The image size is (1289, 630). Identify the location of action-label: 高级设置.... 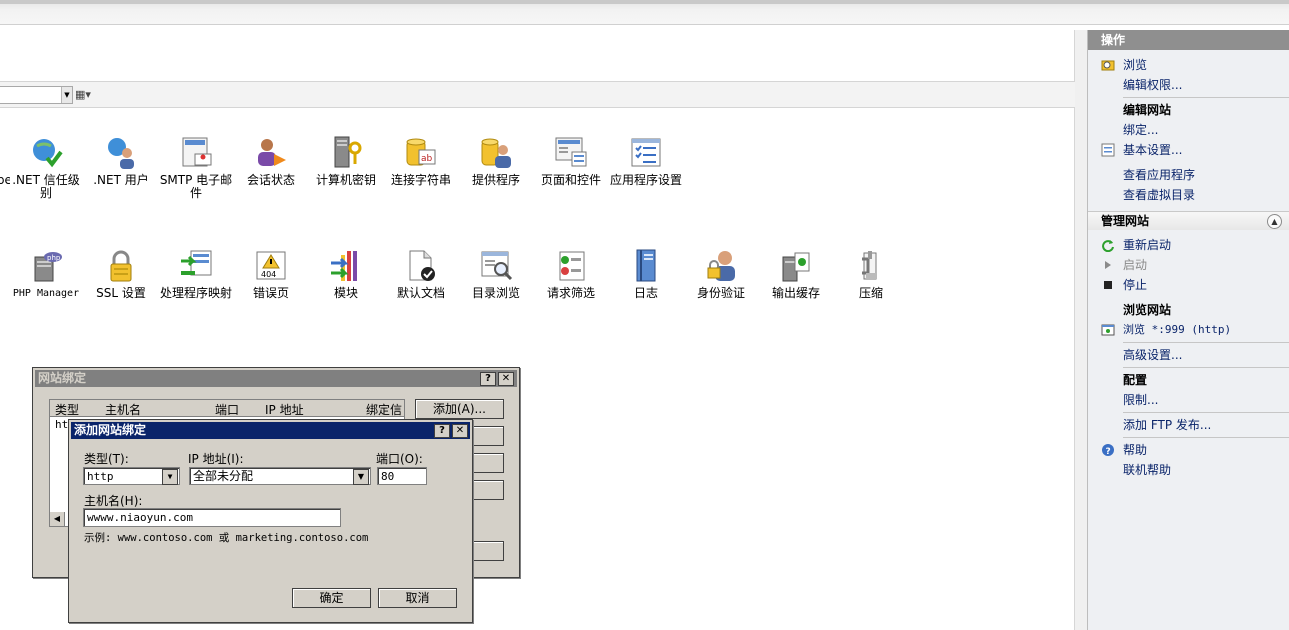
(1153, 355).